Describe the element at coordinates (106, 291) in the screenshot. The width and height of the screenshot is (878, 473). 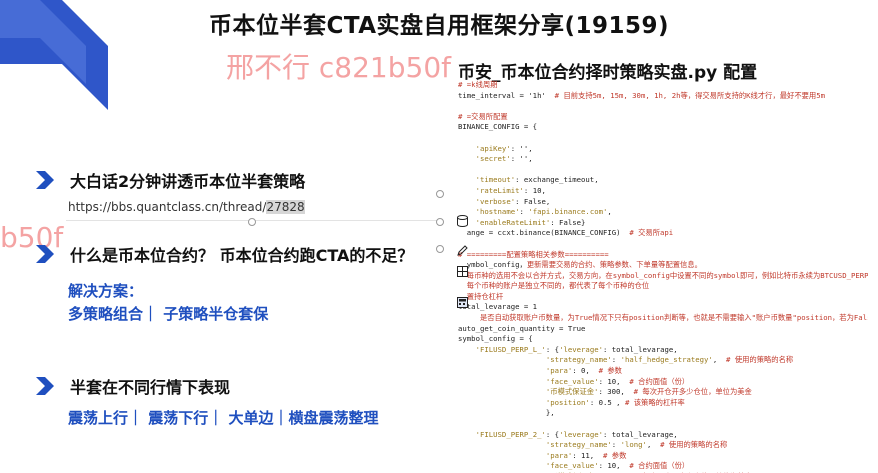
I see `solution-label: 解决方案：` at that location.